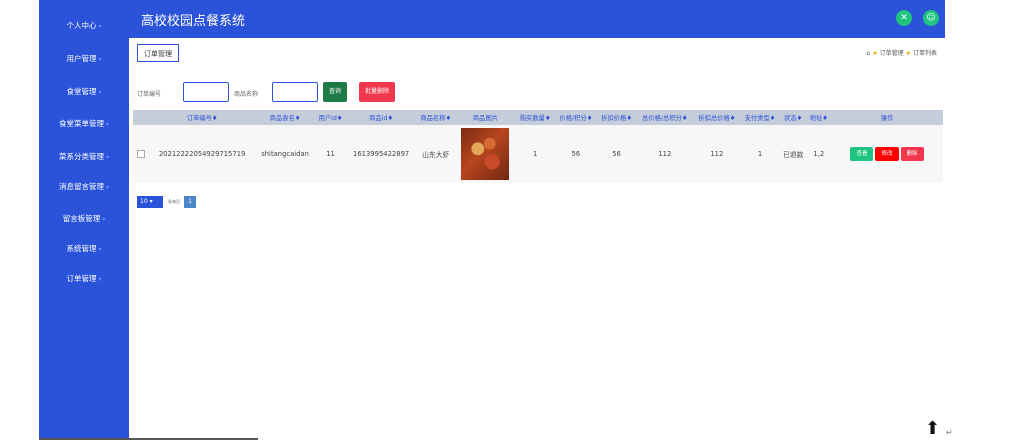 The height and width of the screenshot is (442, 1021). I want to click on sidebar-item-orders: 订单管理 ▾, so click(84, 278).